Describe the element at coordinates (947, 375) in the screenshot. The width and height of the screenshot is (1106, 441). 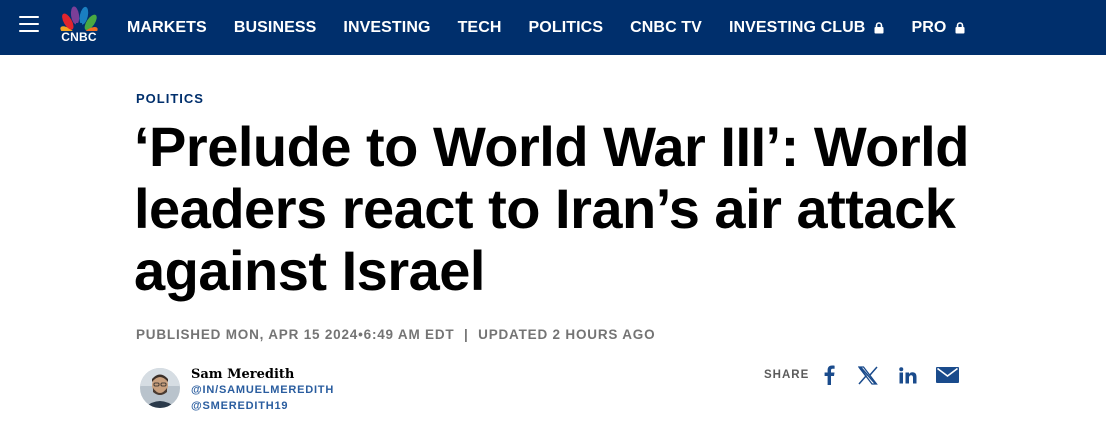
I see `email-icon` at that location.